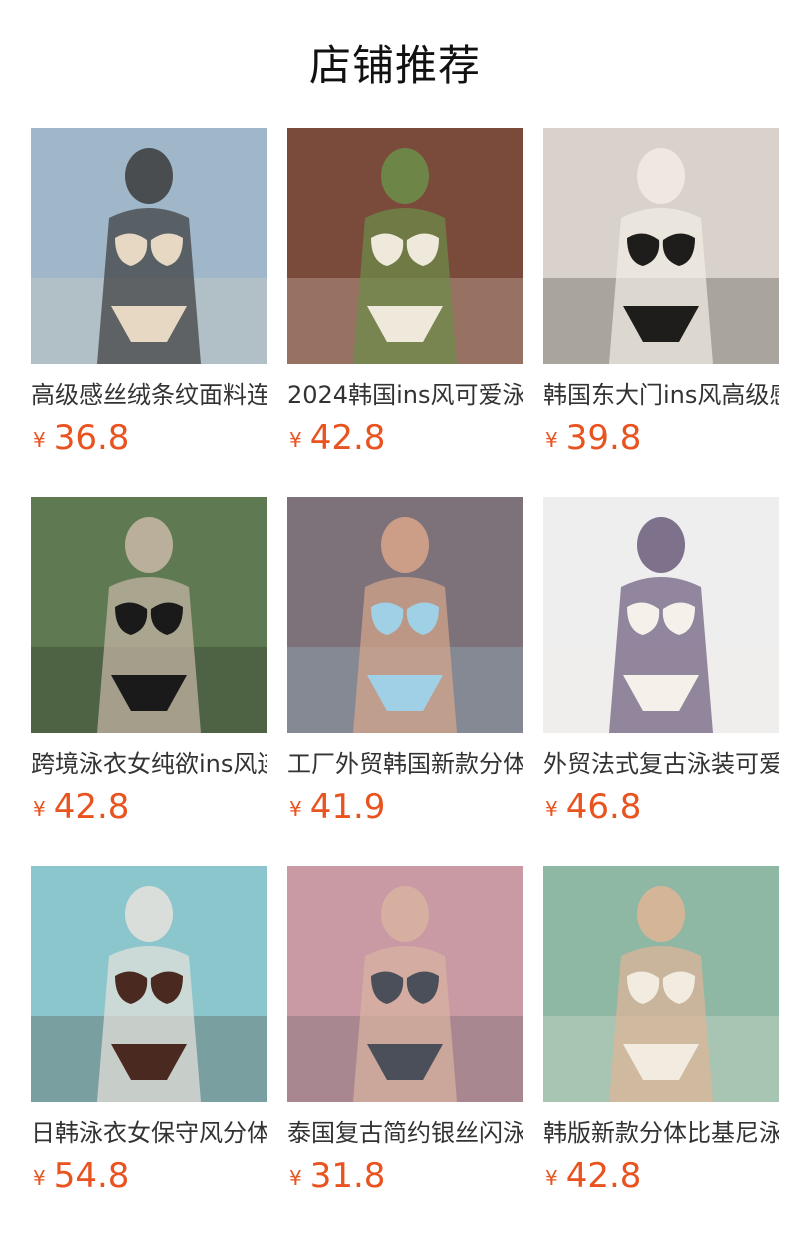 Image resolution: width=790 pixels, height=1236 pixels. I want to click on product-price: ¥39.8, so click(593, 438).